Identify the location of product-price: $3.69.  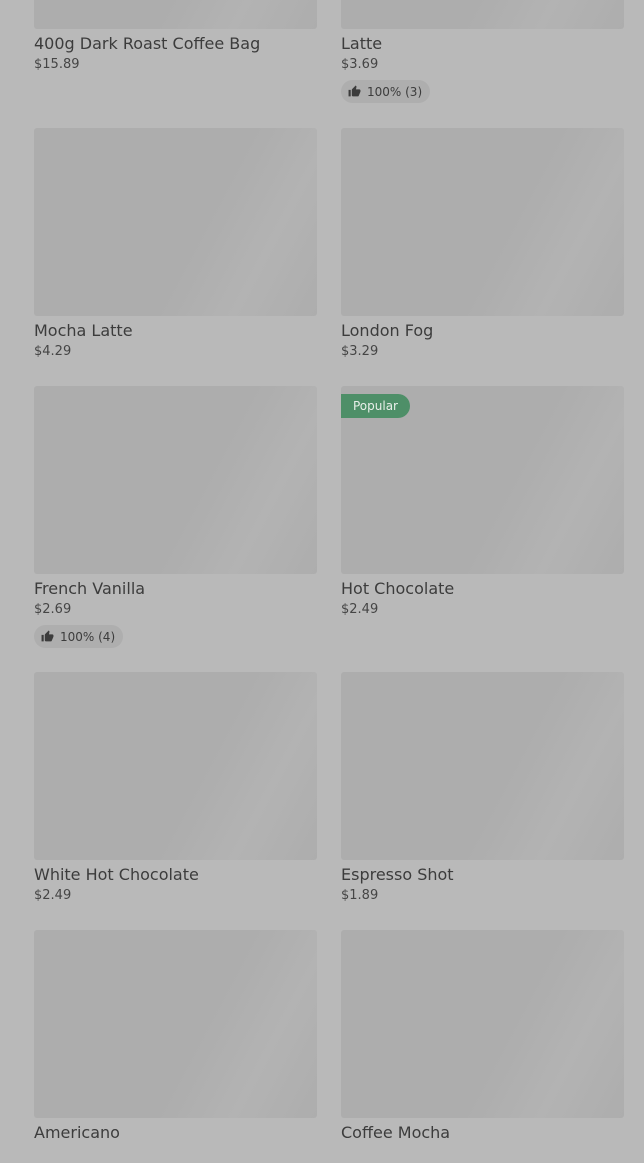
(360, 64).